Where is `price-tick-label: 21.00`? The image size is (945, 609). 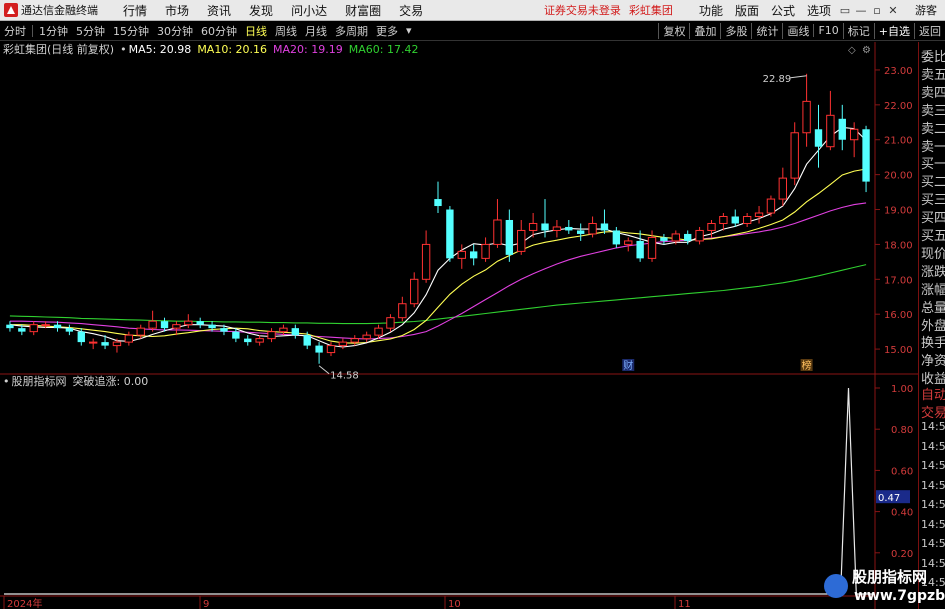
price-tick-label: 21.00 is located at coordinates (898, 141).